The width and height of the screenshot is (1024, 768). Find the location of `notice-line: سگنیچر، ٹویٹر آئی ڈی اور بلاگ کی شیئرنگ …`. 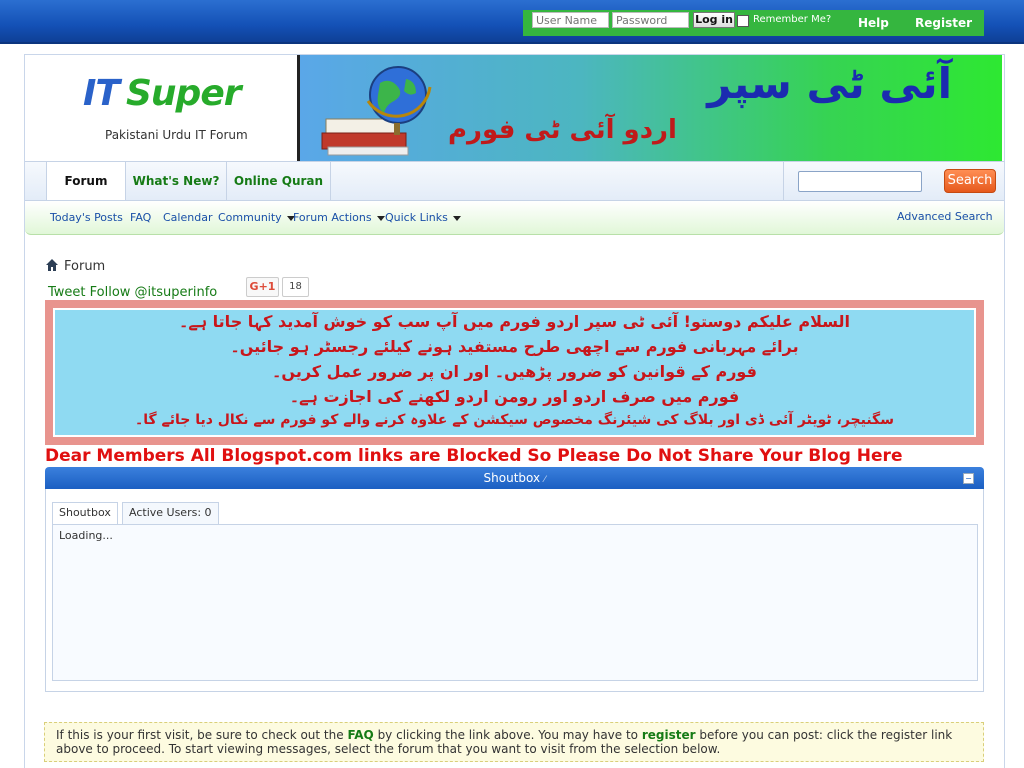

notice-line: سگنیچر، ٹویٹر آئی ڈی اور بلاگ کی شیئرنگ … is located at coordinates (514, 420).